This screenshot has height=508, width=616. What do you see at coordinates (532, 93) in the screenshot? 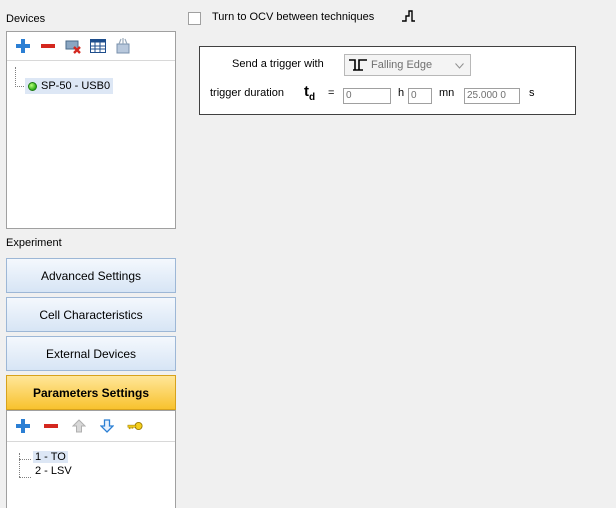
I see `seconds-unit: s` at bounding box center [532, 93].